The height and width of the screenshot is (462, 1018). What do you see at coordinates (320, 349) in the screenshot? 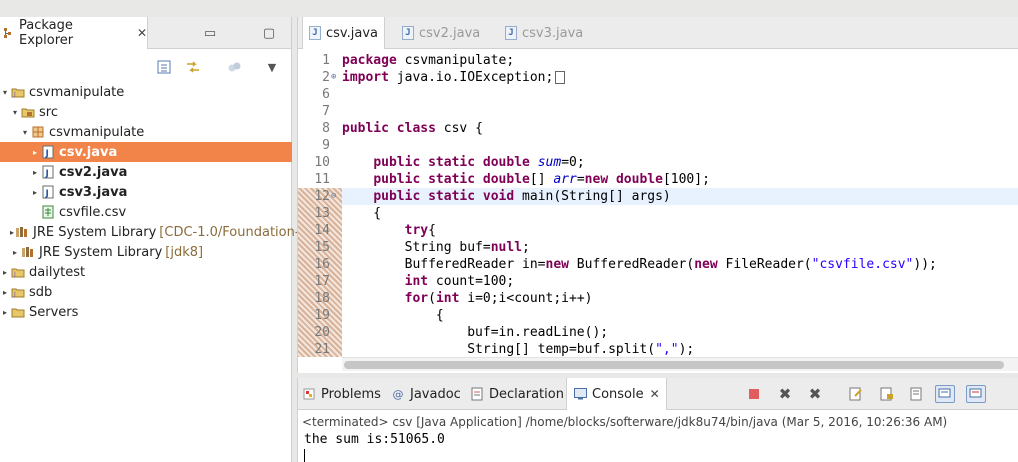
I see `line-number: 21` at bounding box center [320, 349].